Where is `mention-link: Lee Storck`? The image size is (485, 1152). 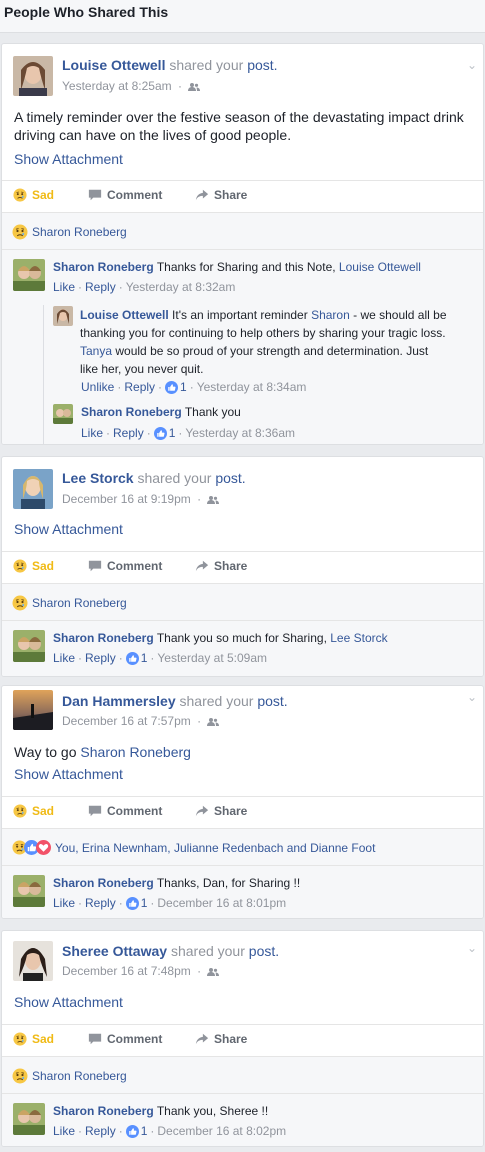 mention-link: Lee Storck is located at coordinates (358, 638).